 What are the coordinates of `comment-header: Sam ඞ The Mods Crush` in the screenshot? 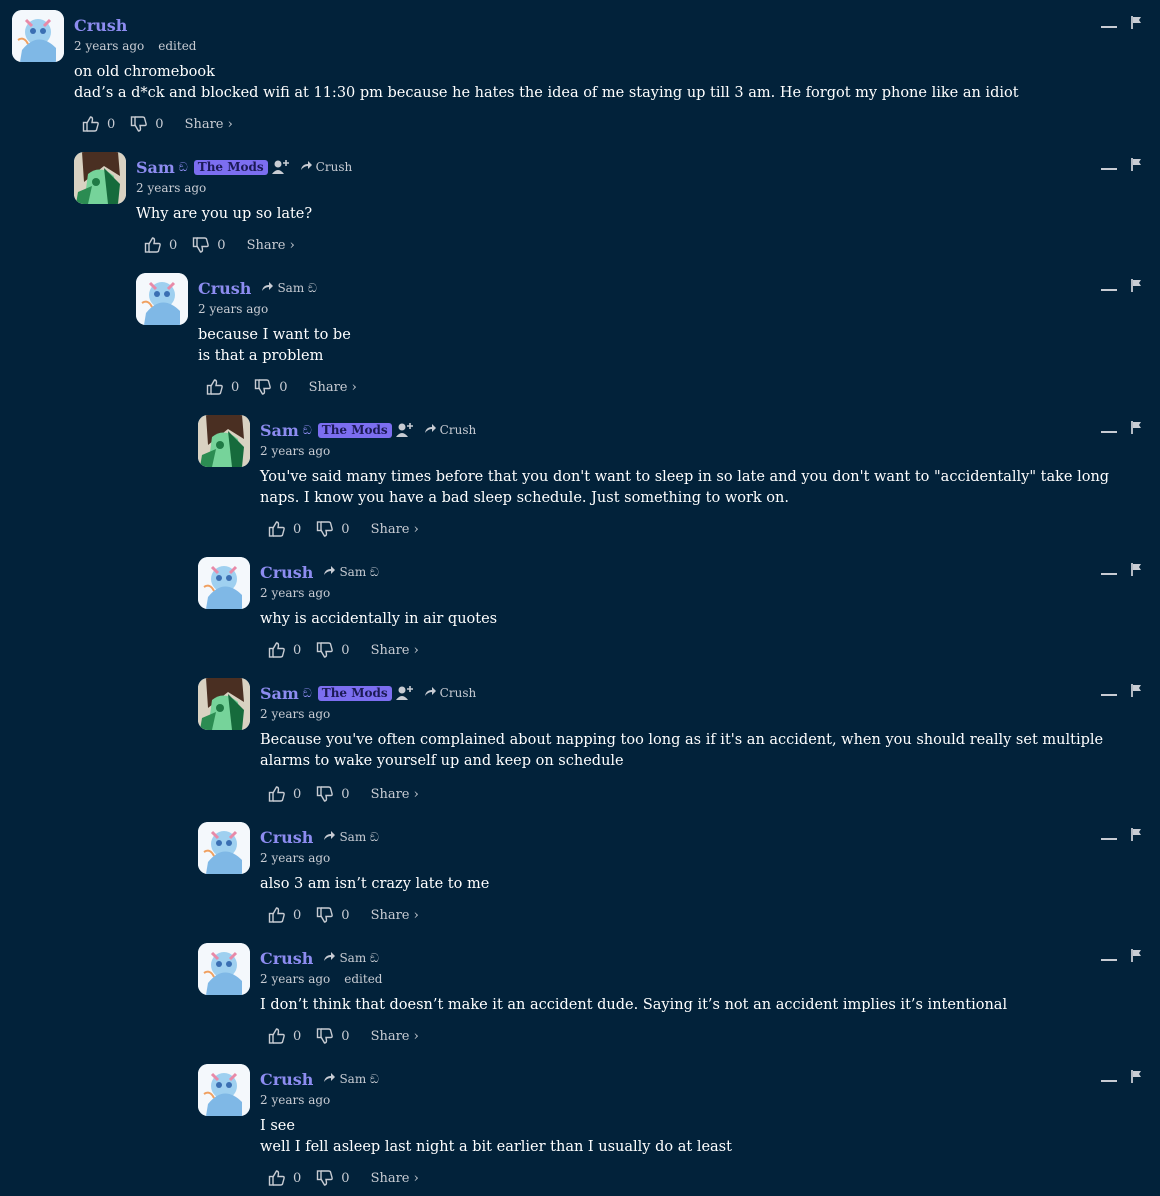 It's located at (244, 167).